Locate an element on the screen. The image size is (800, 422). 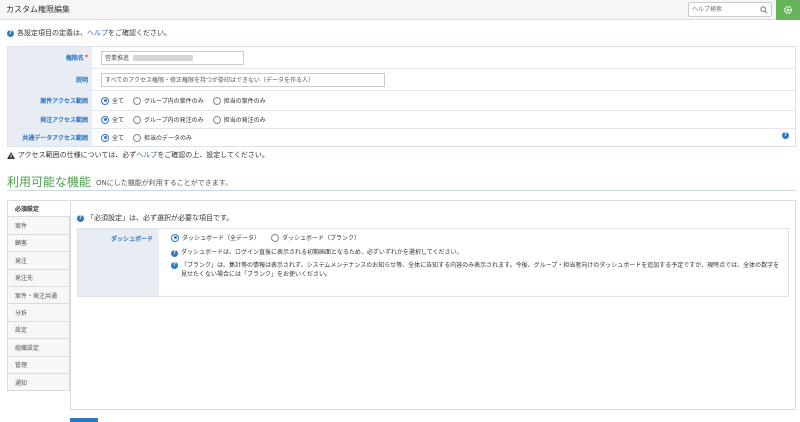
top-bar: カスタム権限編集 is located at coordinates (400, 10).